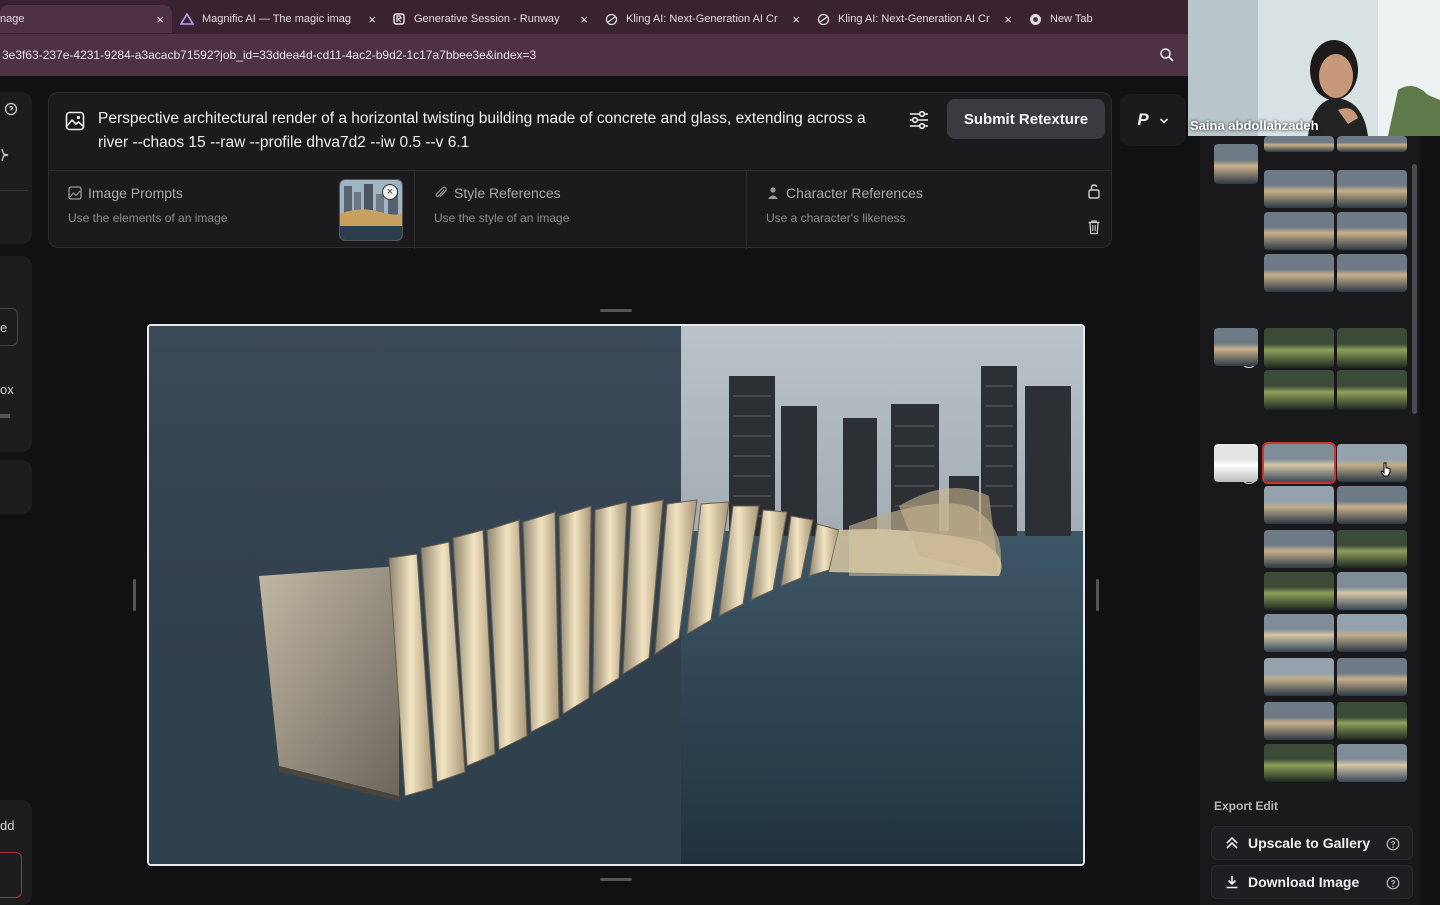 Image resolution: width=1440 pixels, height=905 pixels. Describe the element at coordinates (1026, 119) in the screenshot. I see `submit-retexture-button: Submit Retexture` at that location.